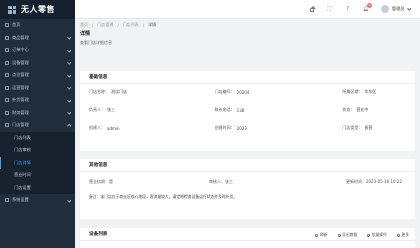 This screenshot has height=248, width=420. What do you see at coordinates (402, 235) in the screenshot?
I see `more-button: 更多` at bounding box center [402, 235].